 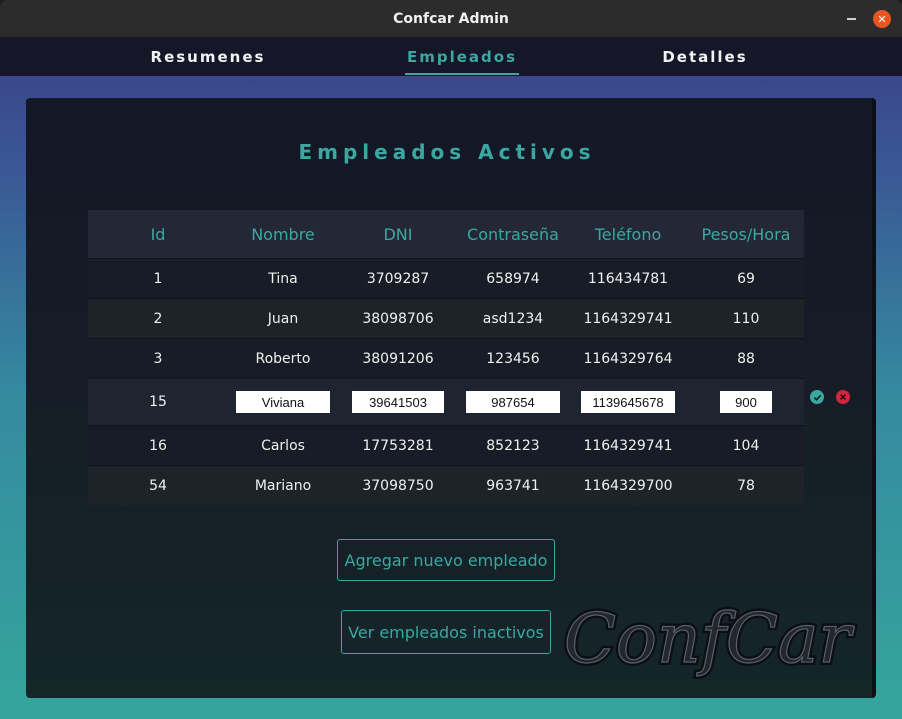 I want to click on cell-nombre, so click(x=283, y=402).